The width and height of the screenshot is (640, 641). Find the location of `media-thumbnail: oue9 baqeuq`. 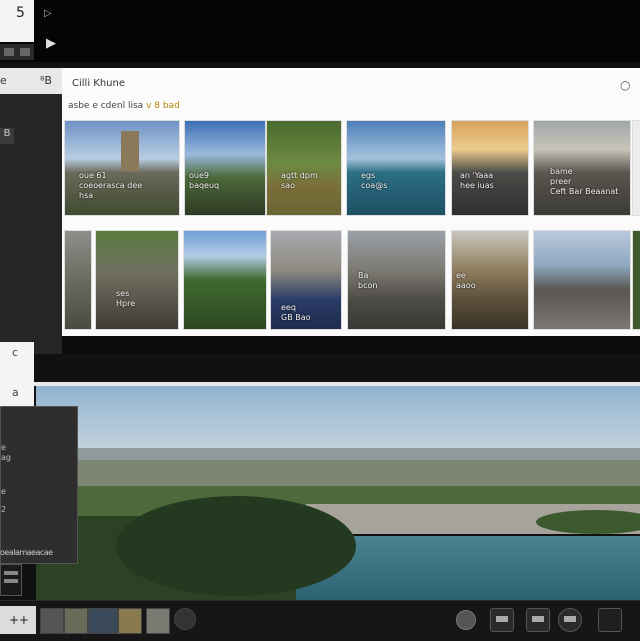

media-thumbnail: oue9 baqeuq is located at coordinates (225, 168).